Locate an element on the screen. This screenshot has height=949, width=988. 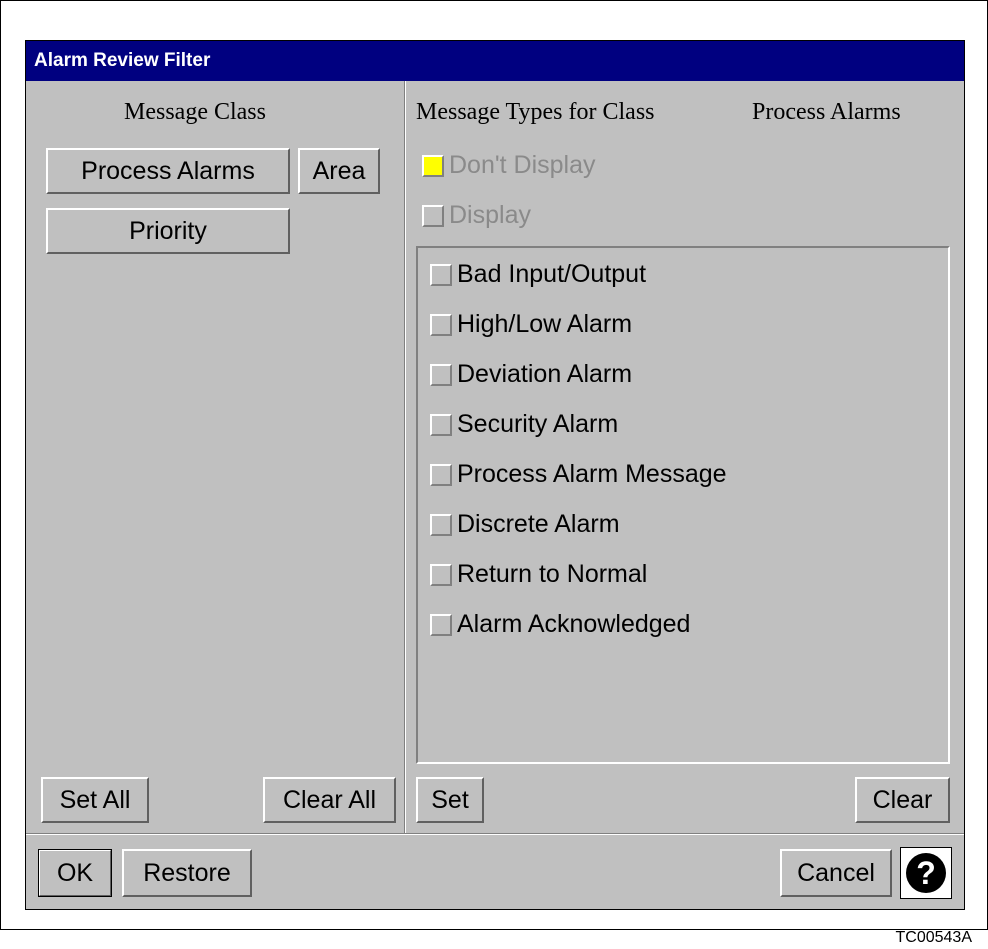
list-item: High/Low Alarm is located at coordinates (531, 324).